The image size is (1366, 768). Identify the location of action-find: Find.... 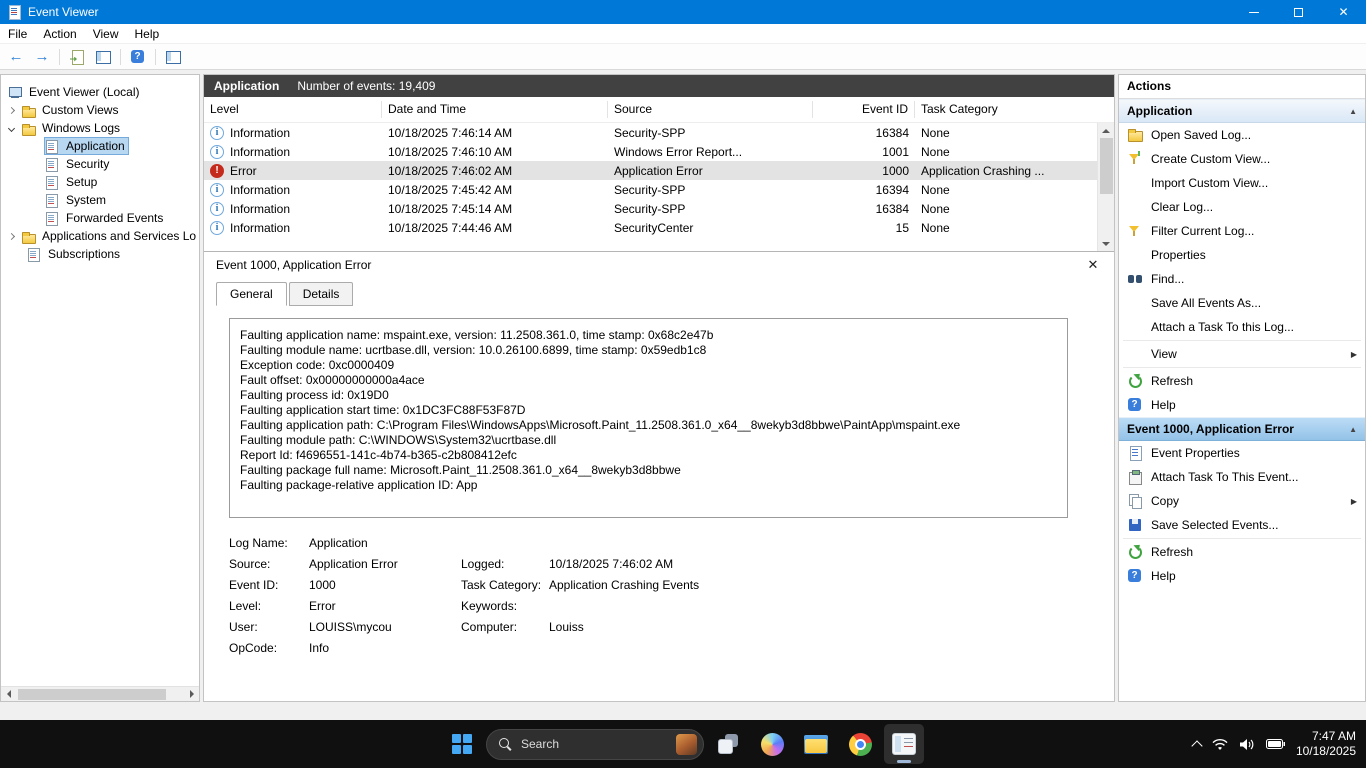
(1242, 279).